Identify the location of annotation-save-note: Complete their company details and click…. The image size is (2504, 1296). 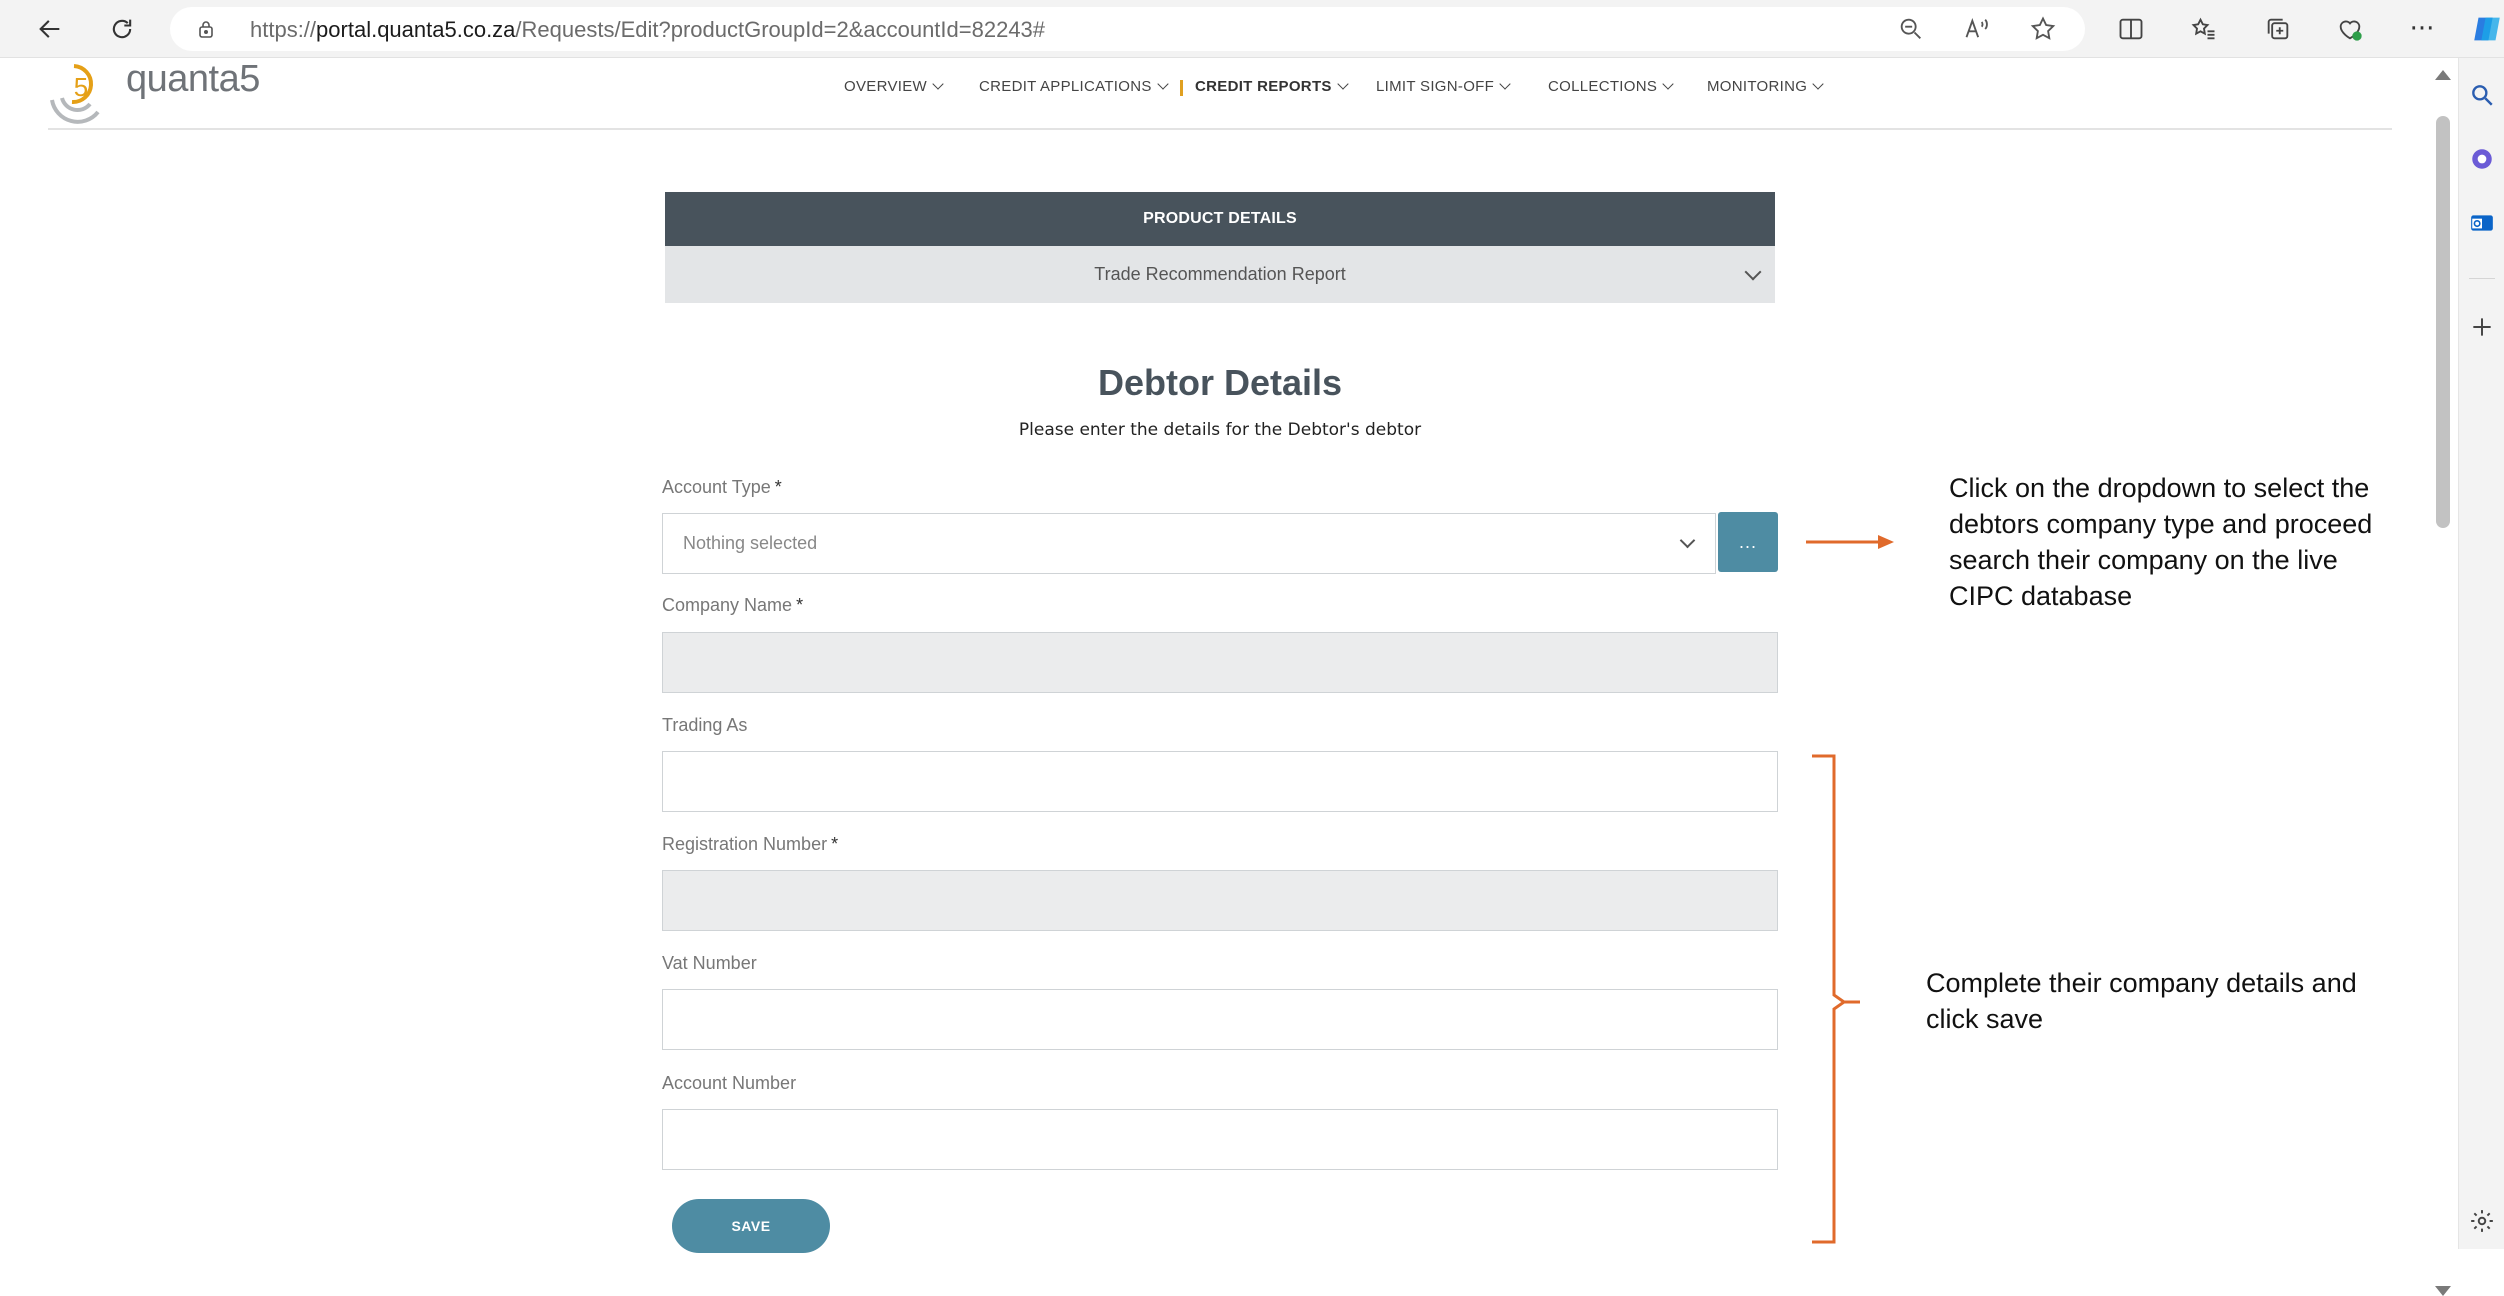
(2141, 1001).